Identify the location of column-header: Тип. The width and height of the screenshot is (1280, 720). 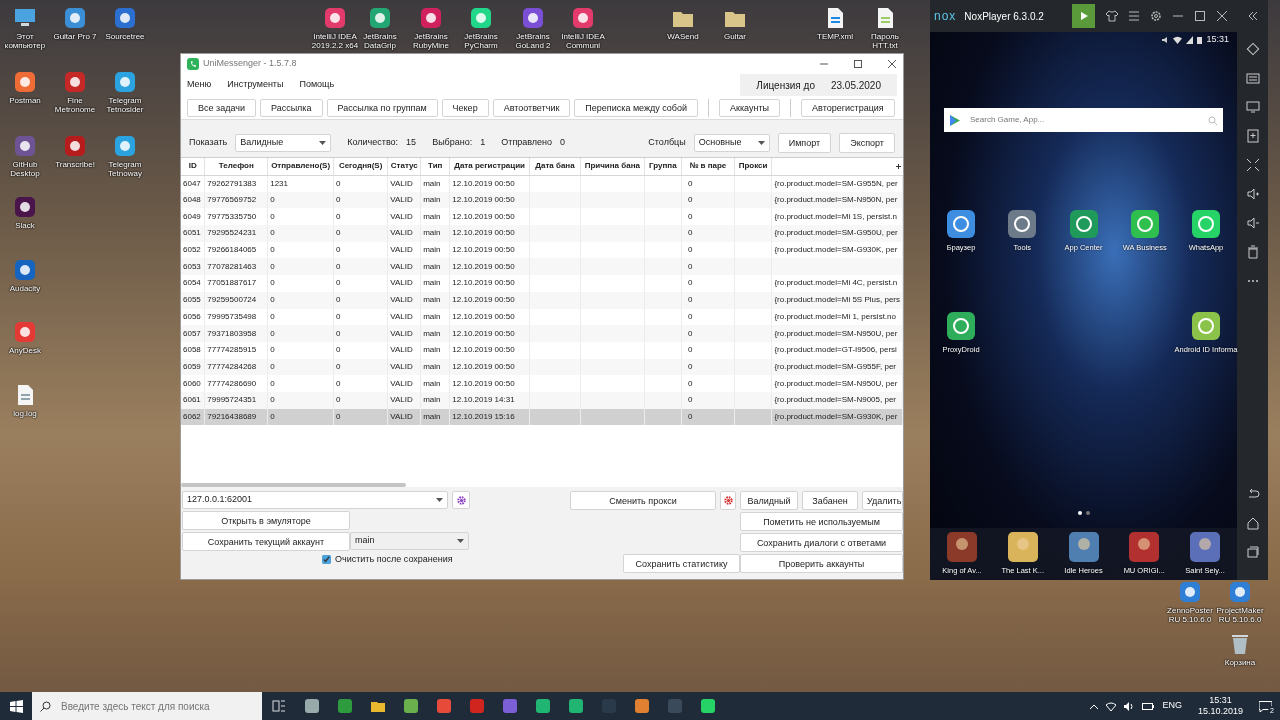
(435, 166).